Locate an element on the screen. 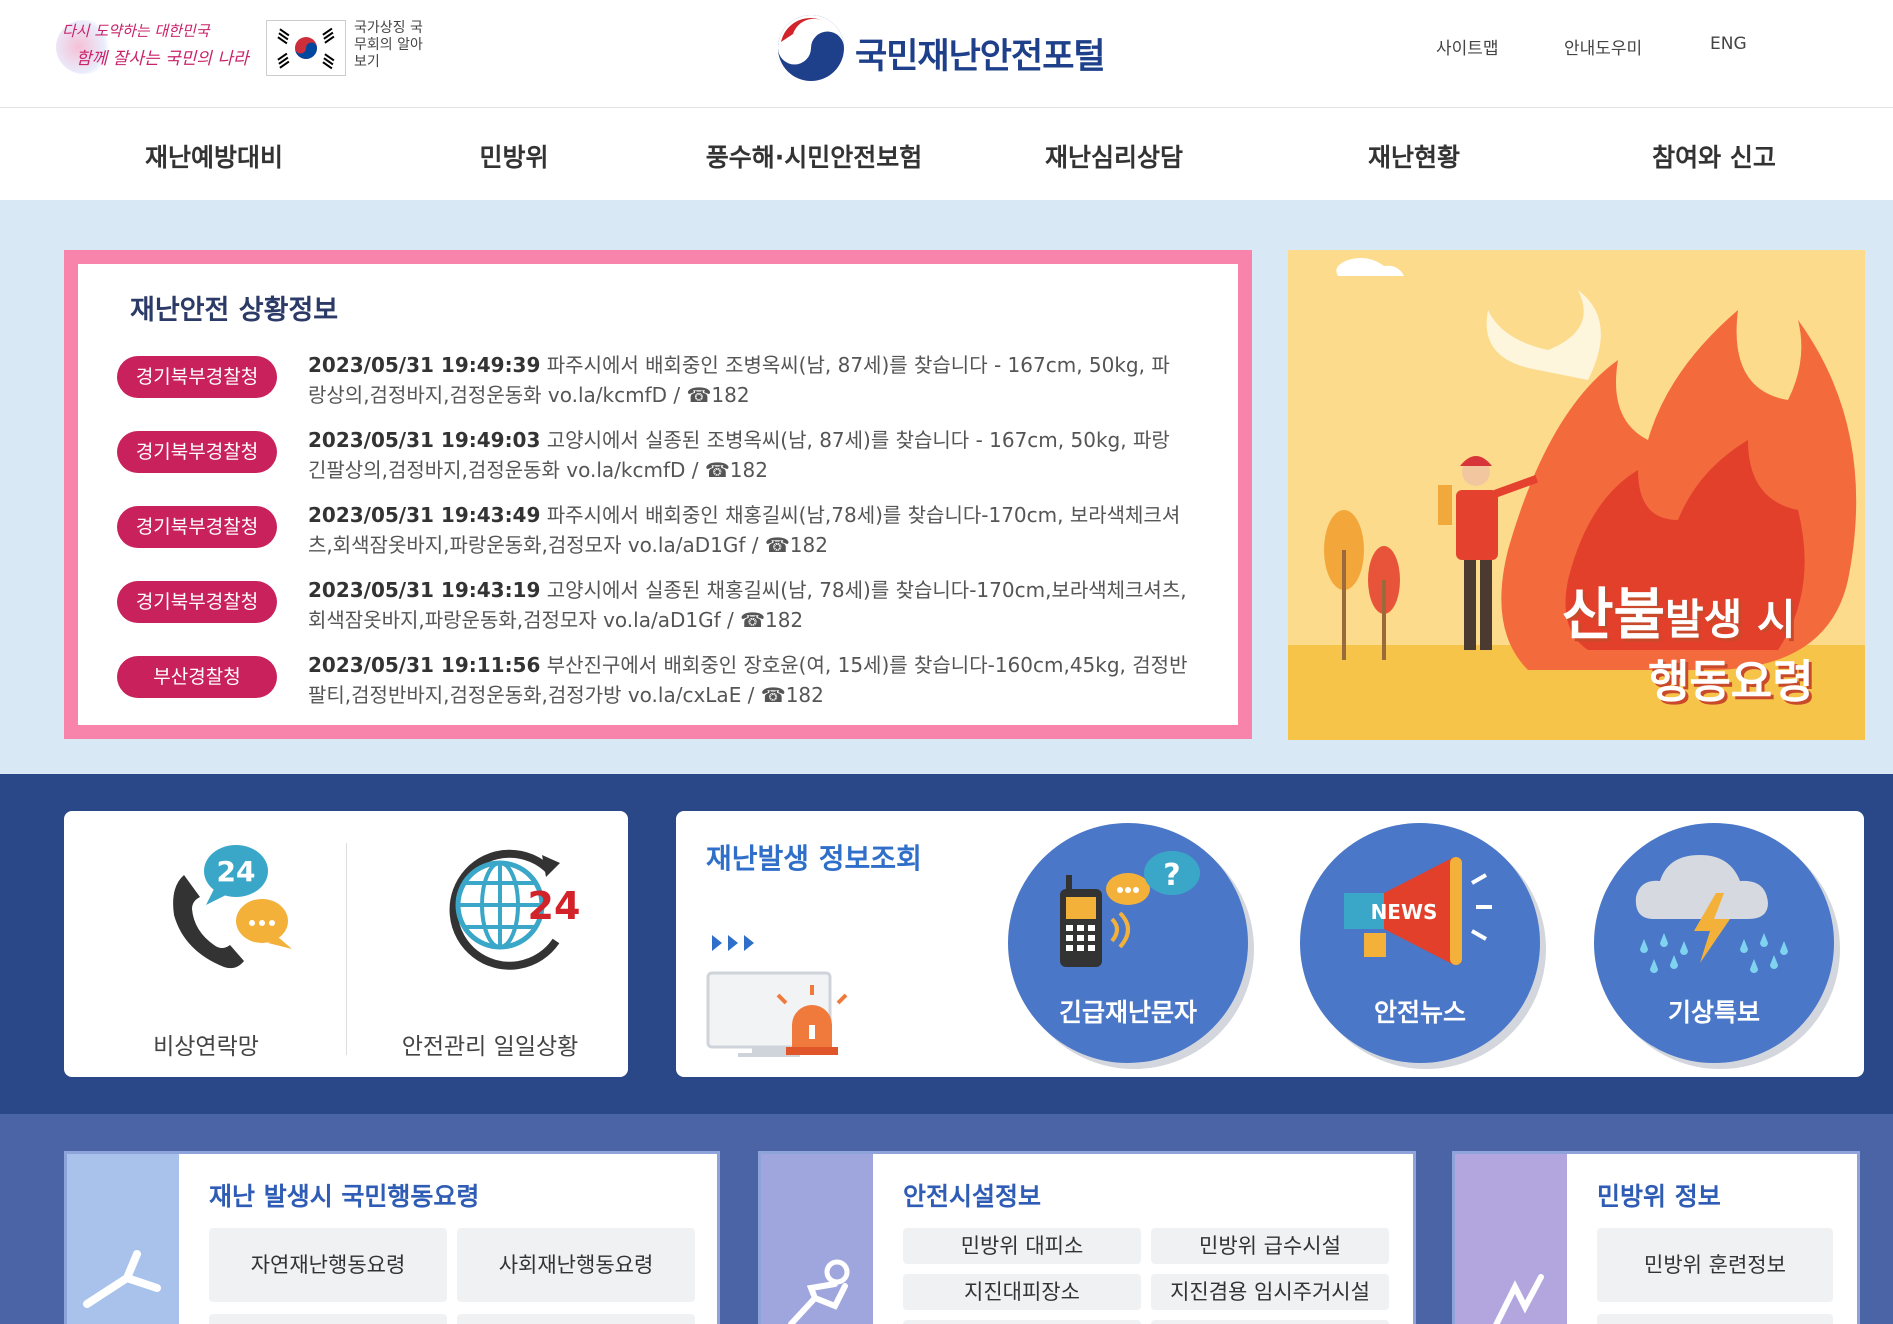 Image resolution: width=1893 pixels, height=1324 pixels. banner-headline: 산불발생 시 is located at coordinates (1679, 610).